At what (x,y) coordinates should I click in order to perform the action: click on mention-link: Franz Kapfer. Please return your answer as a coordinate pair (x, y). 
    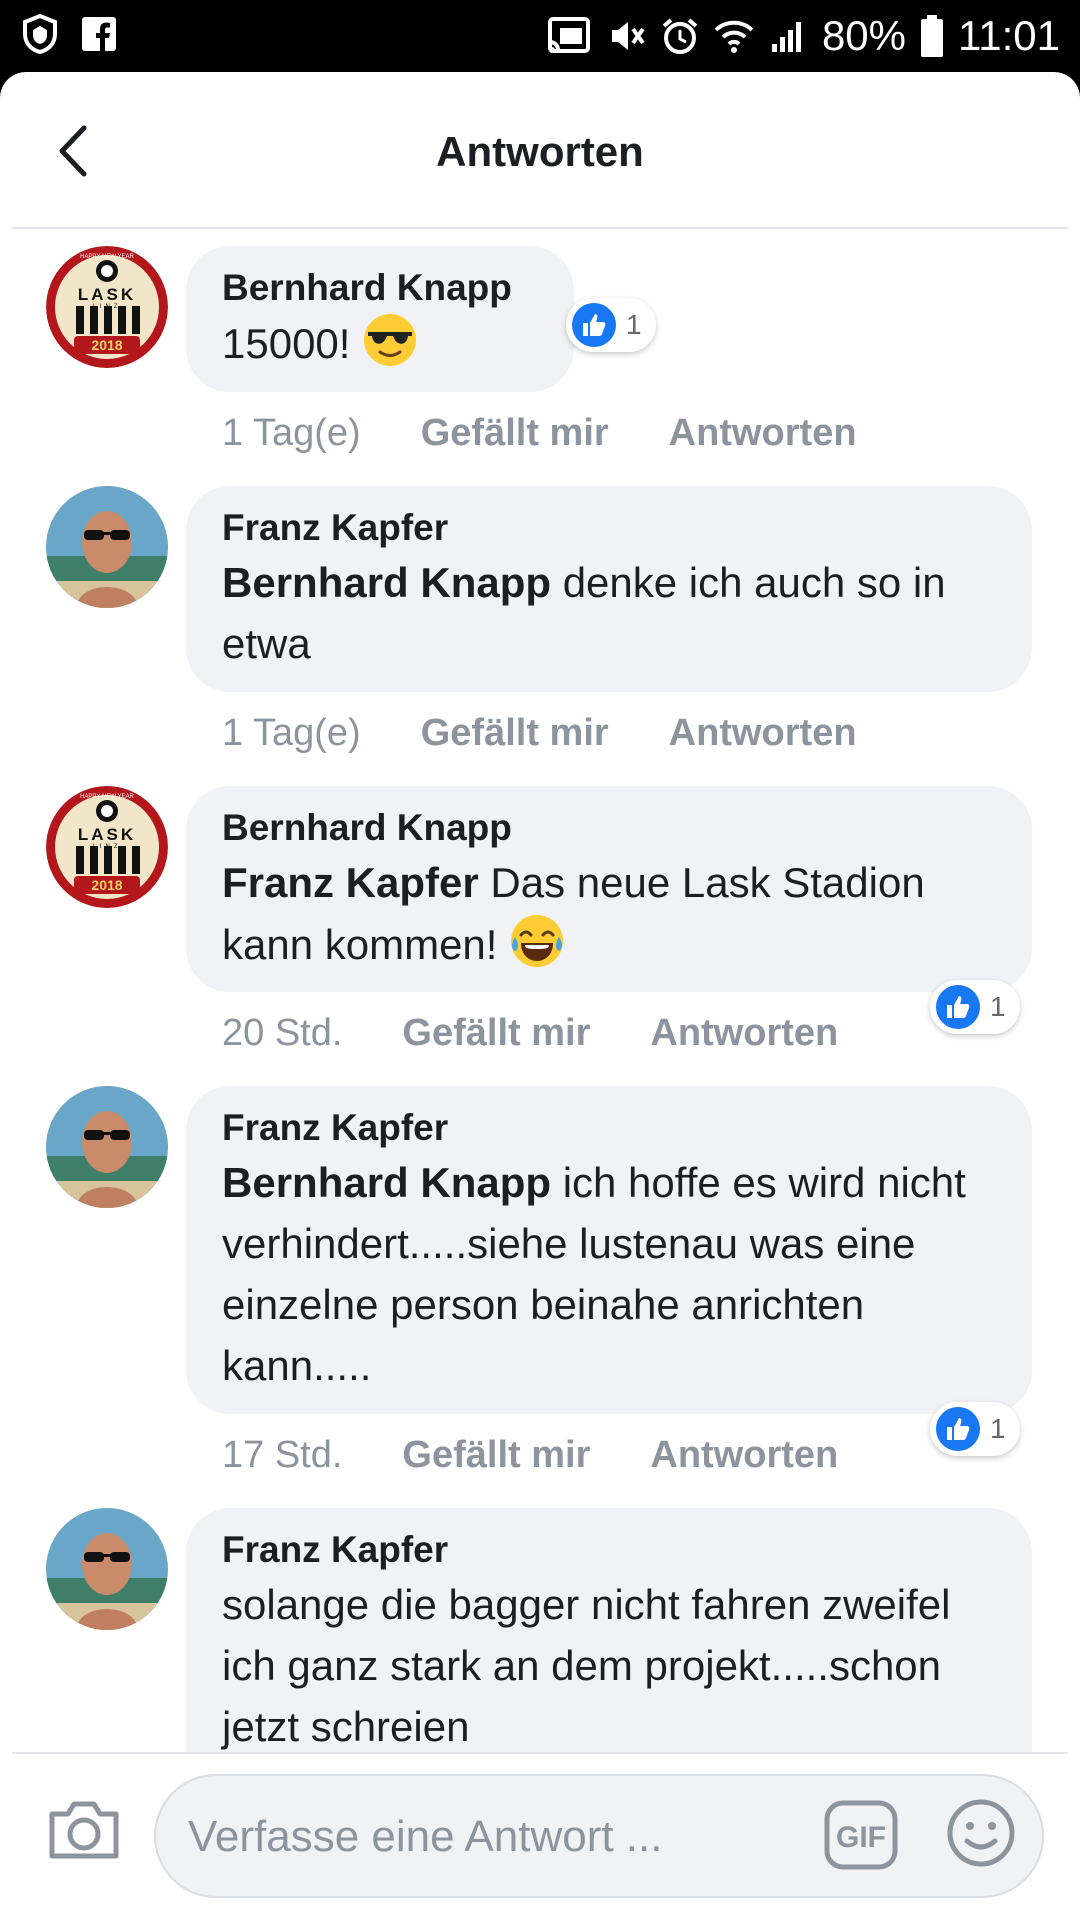
    Looking at the image, I should click on (350, 882).